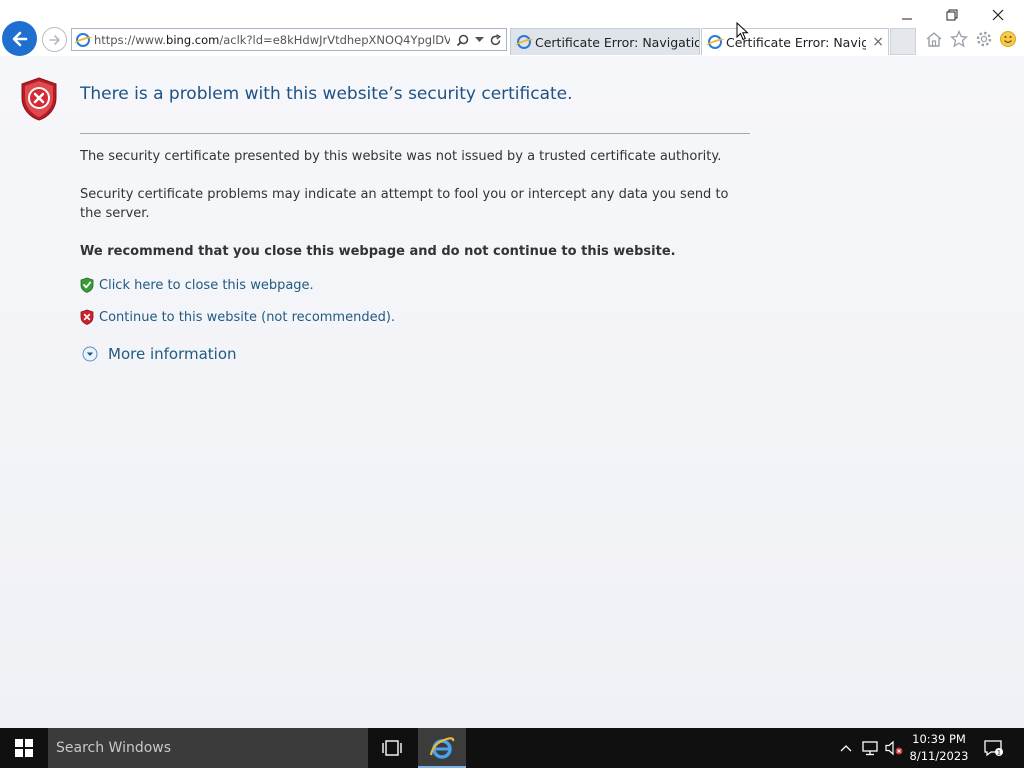  I want to click on show-hidden-icons-chevron-icon, so click(846, 748).